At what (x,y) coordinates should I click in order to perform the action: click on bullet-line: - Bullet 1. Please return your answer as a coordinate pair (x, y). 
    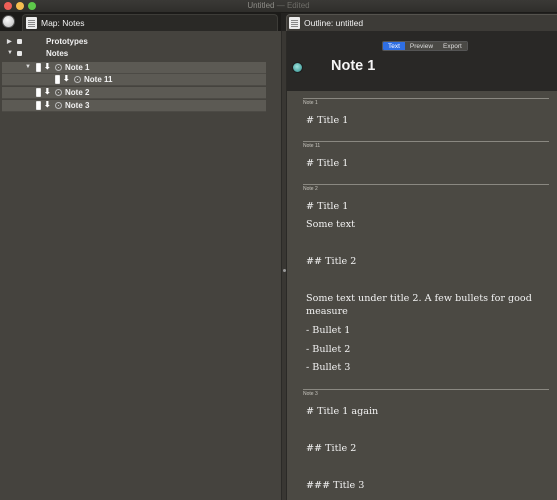
    Looking at the image, I should click on (426, 330).